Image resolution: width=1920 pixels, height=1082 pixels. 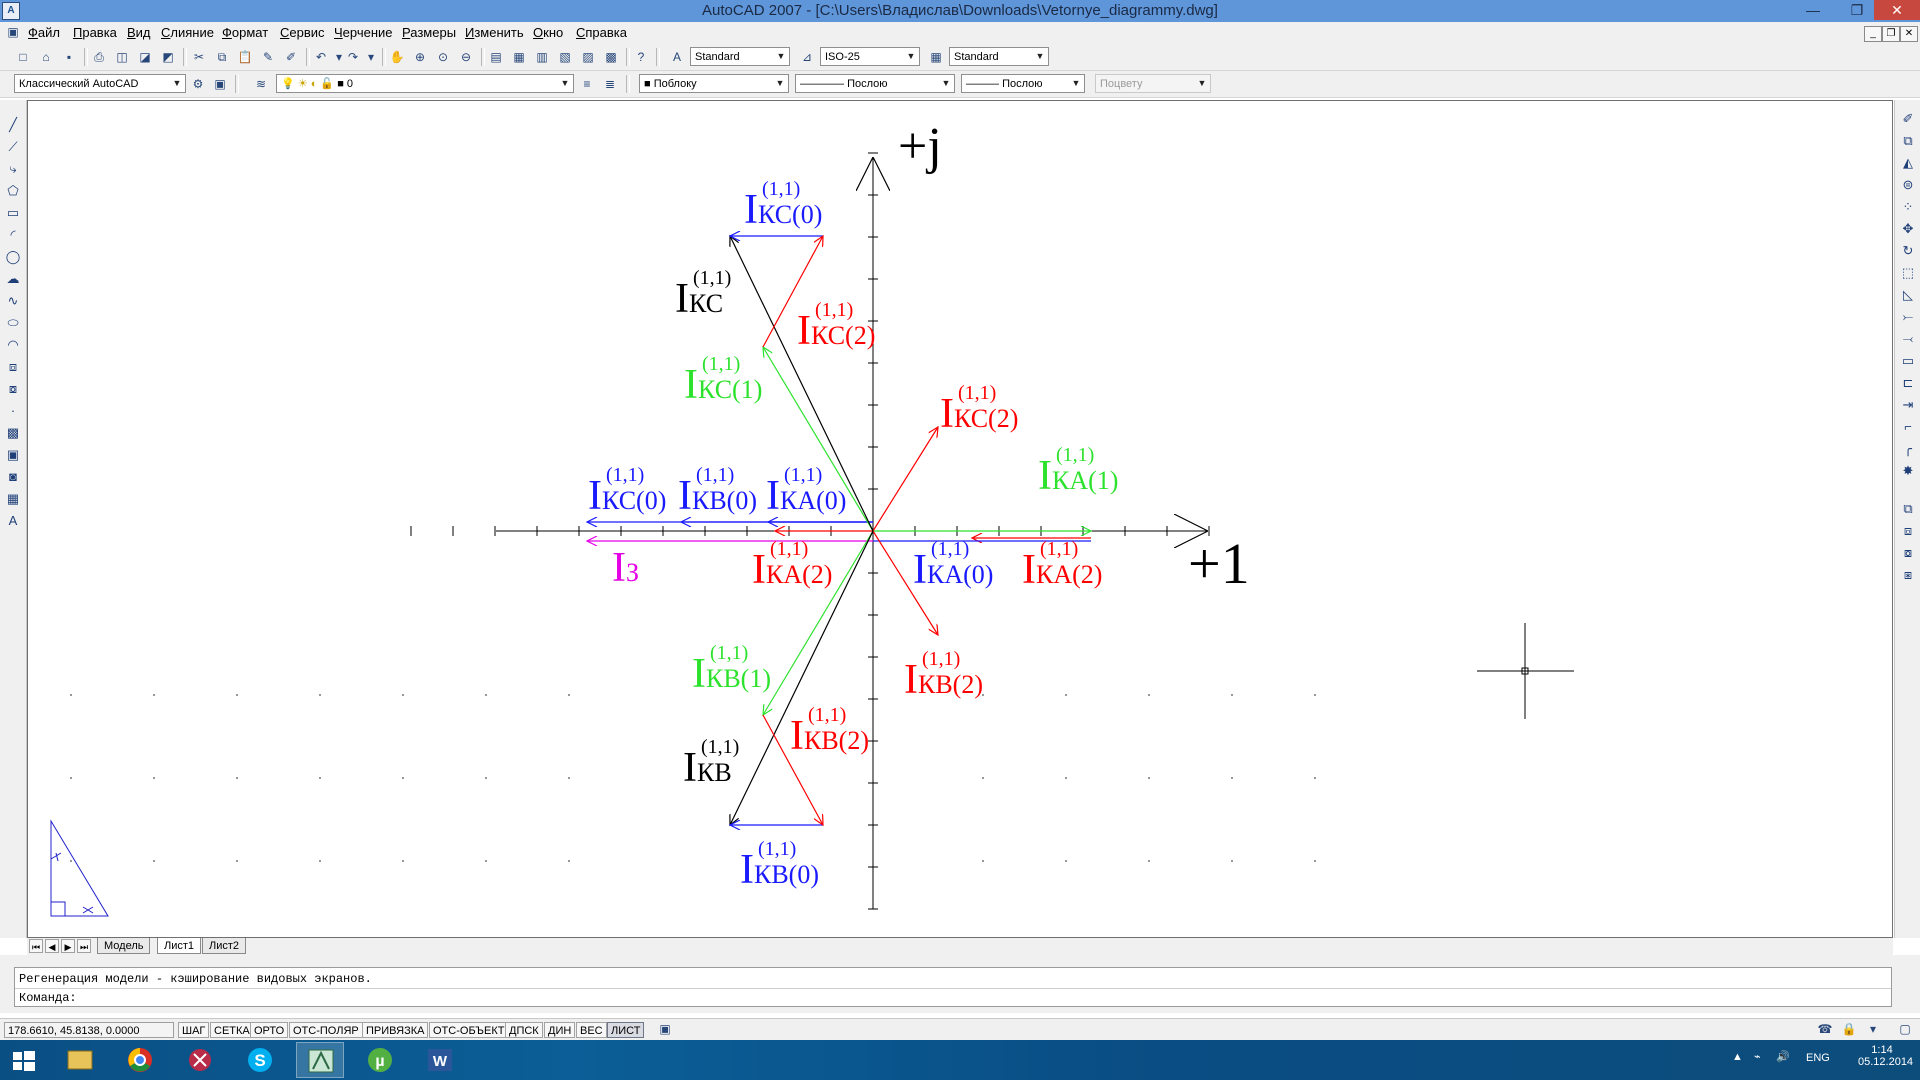 What do you see at coordinates (807, 57) in the screenshot?
I see `dim-style-icon: ⊿` at bounding box center [807, 57].